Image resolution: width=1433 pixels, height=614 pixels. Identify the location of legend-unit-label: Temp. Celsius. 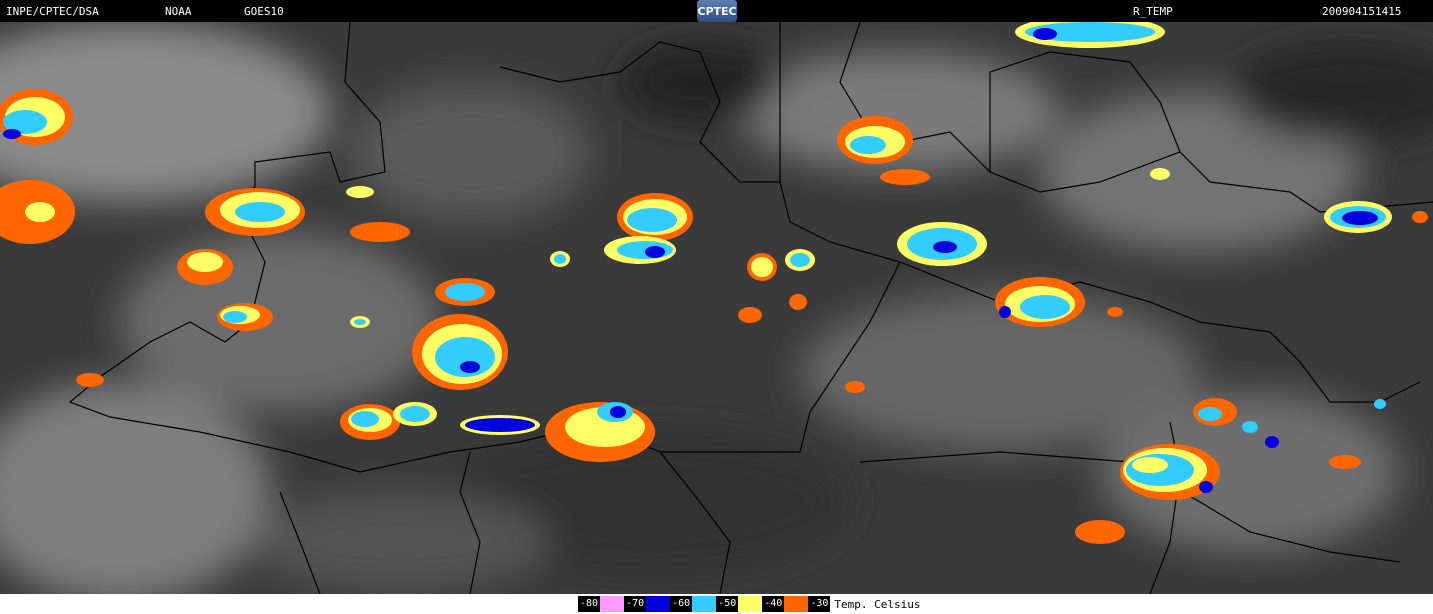
(877, 604).